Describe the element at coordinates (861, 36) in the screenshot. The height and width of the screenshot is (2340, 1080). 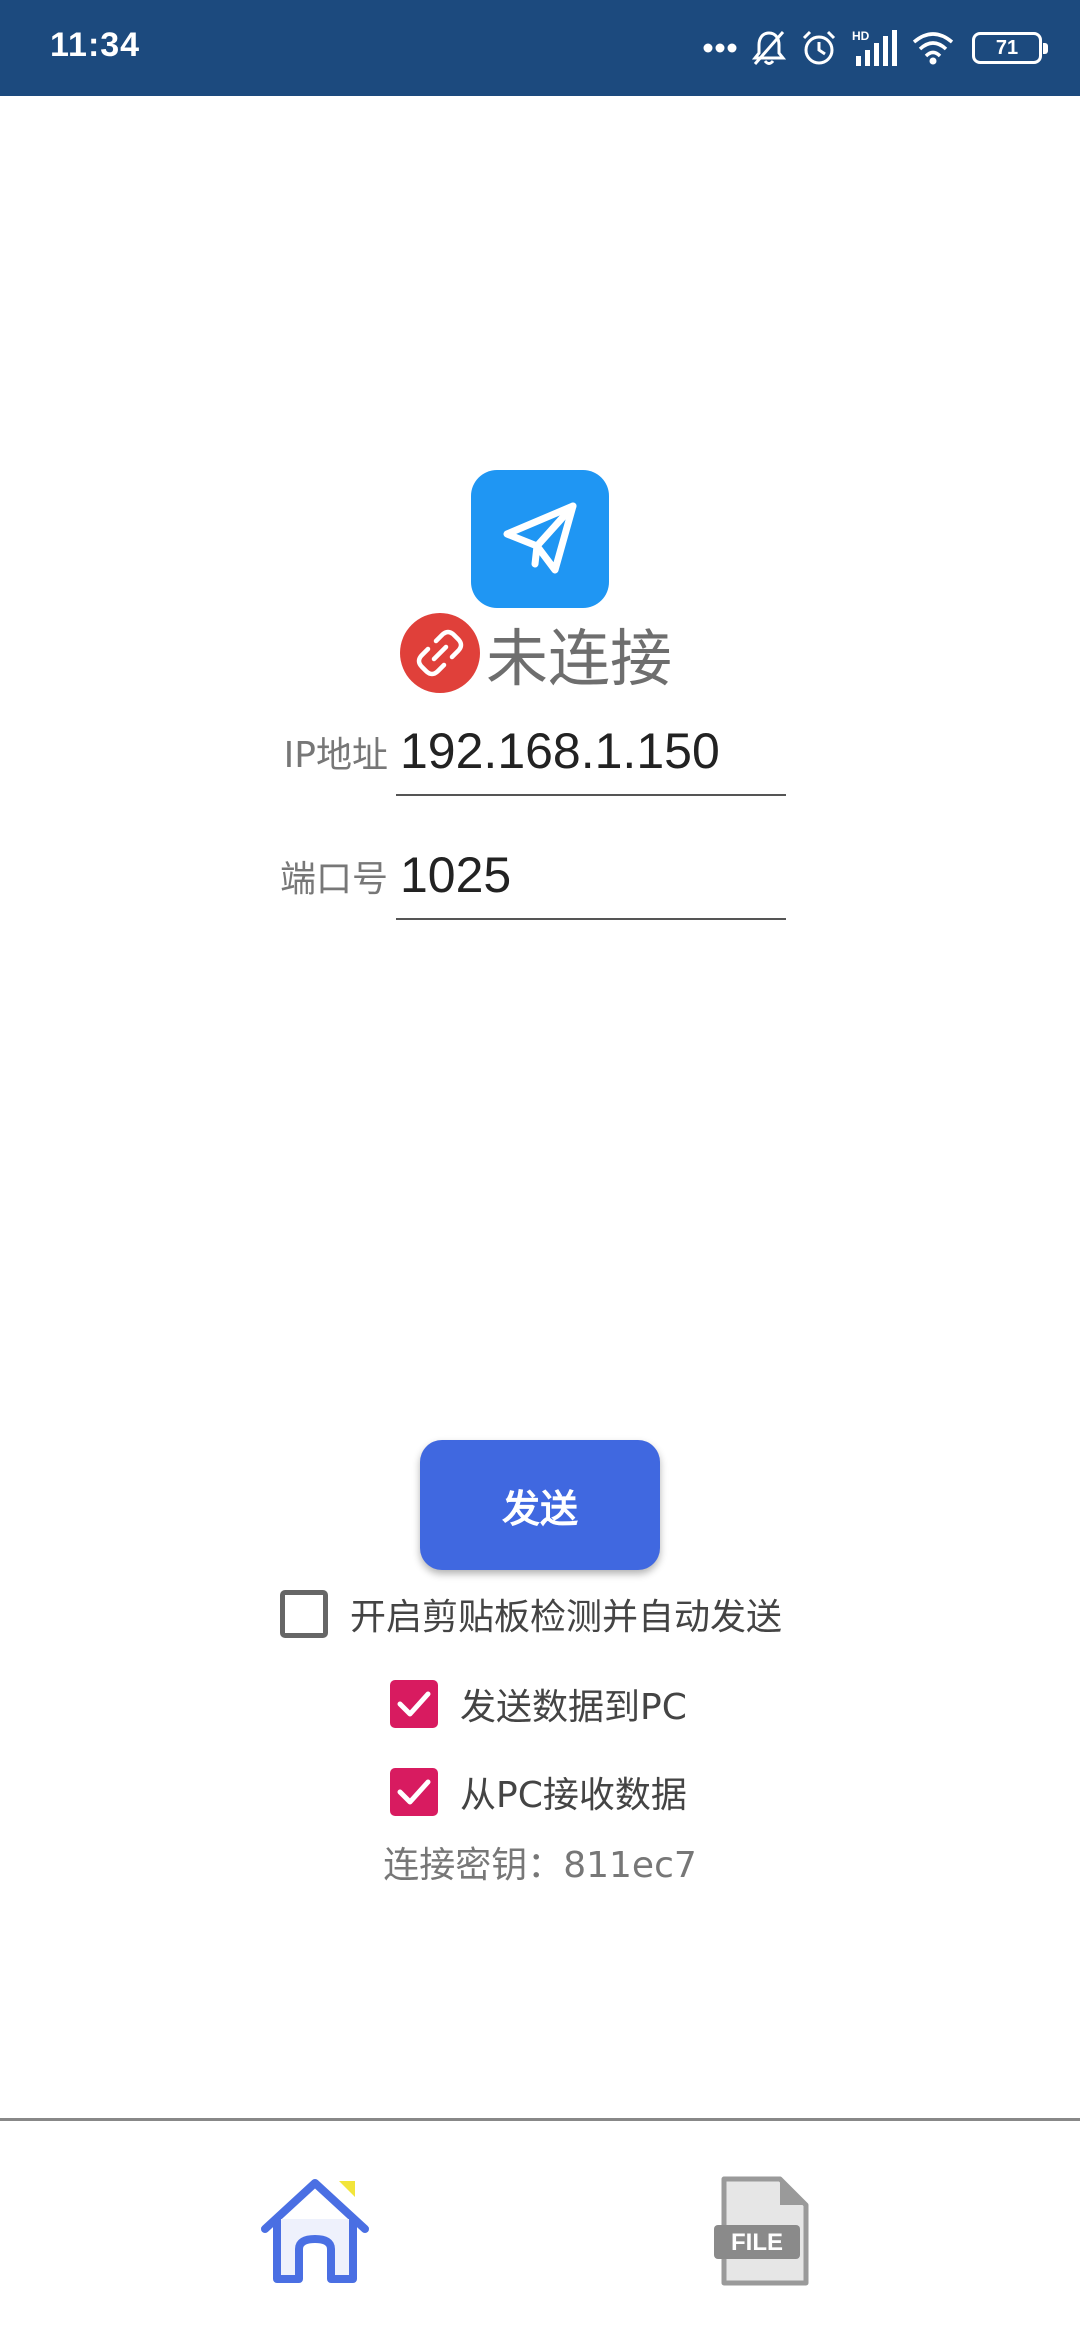
I see `svg-text: HD` at that location.